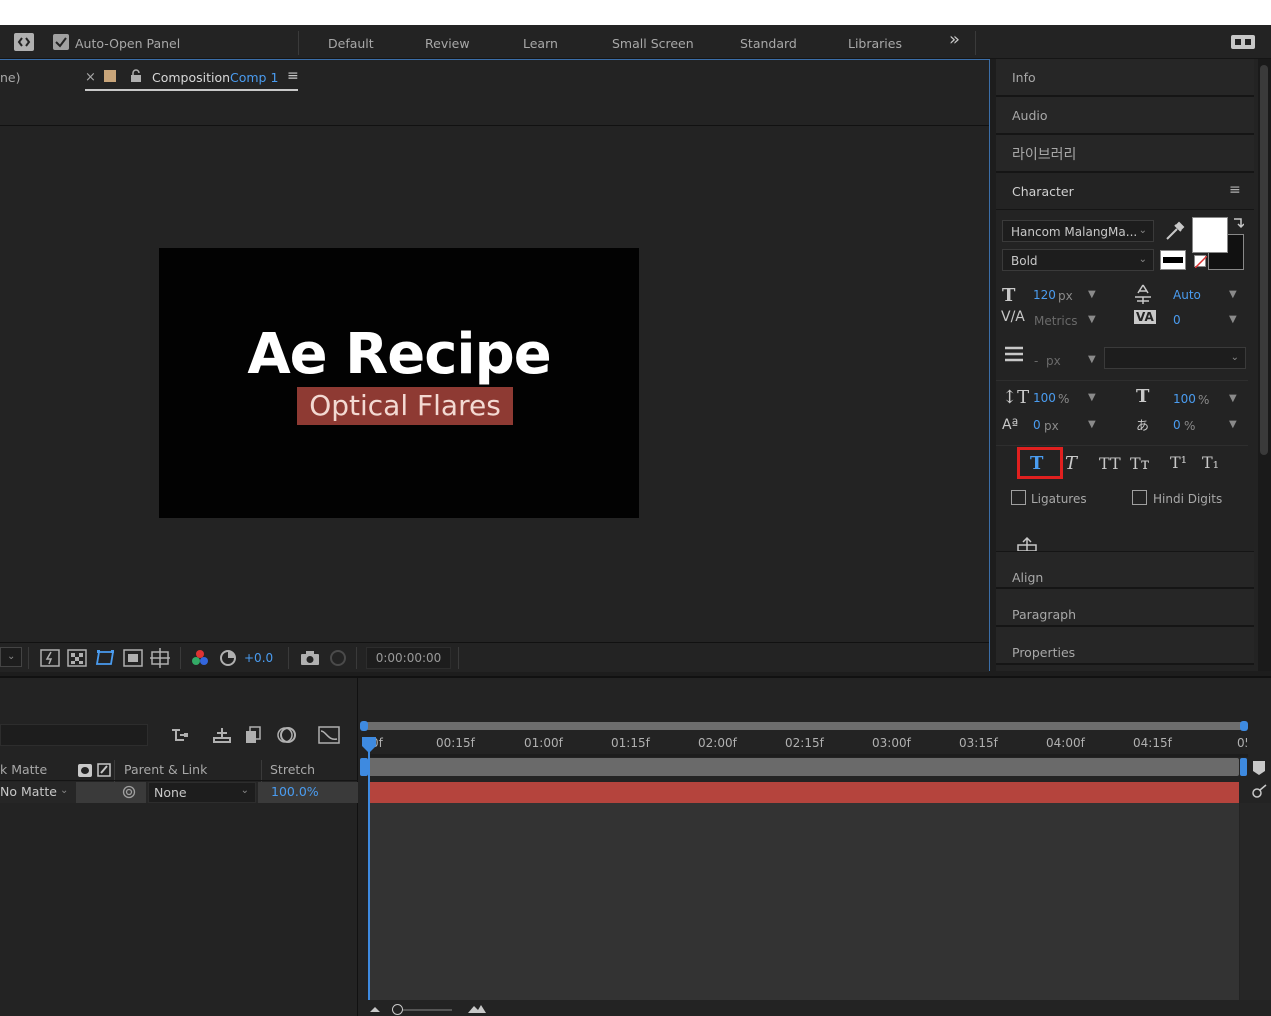 This screenshot has height=1016, width=1271. Describe the element at coordinates (310, 658) in the screenshot. I see `snapshot-camera-icon` at that location.